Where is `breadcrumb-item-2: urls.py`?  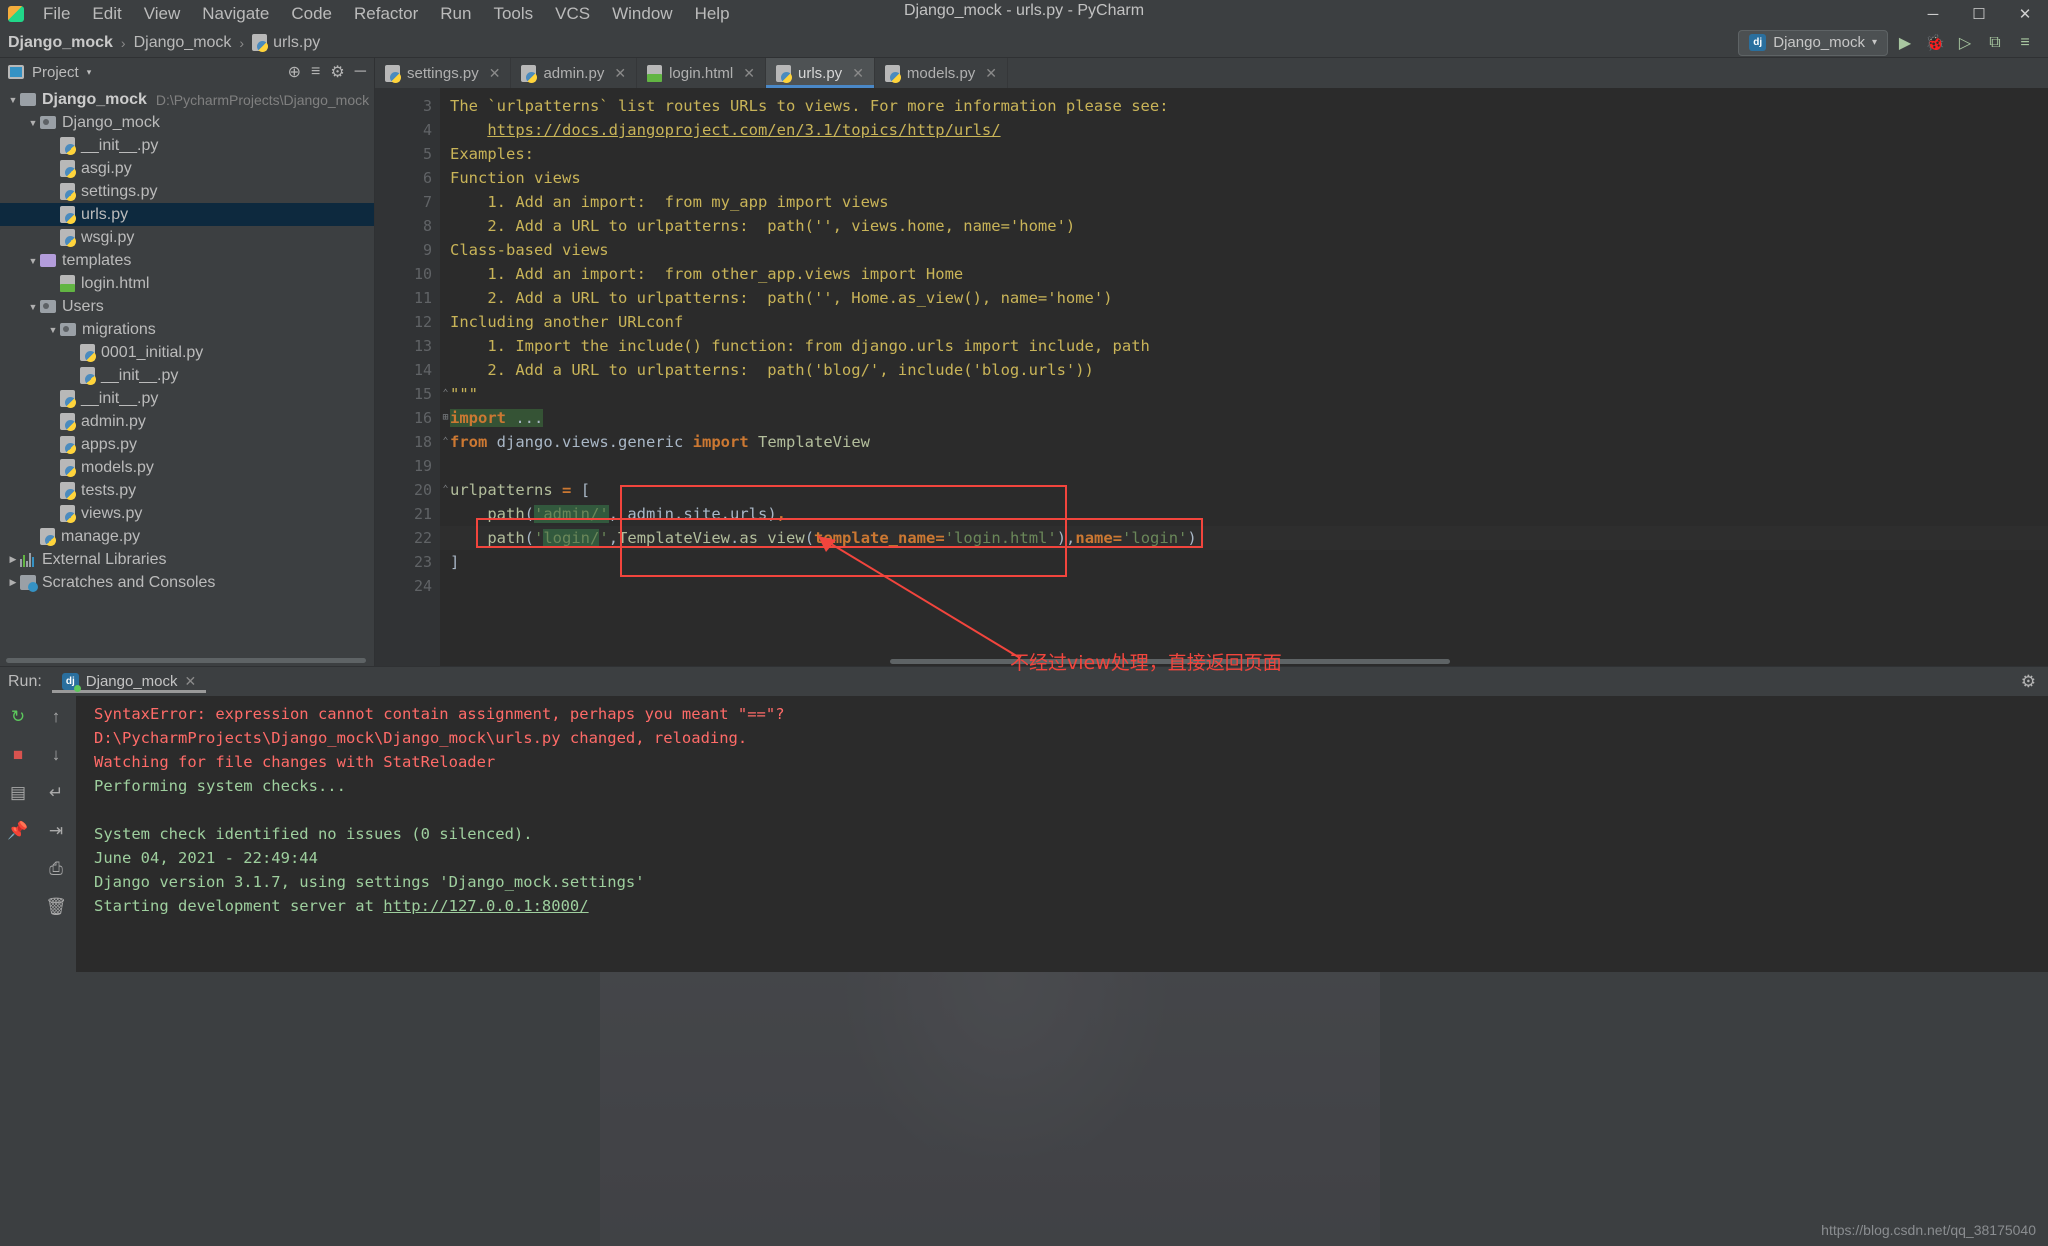 breadcrumb-item-2: urls.py is located at coordinates (286, 43).